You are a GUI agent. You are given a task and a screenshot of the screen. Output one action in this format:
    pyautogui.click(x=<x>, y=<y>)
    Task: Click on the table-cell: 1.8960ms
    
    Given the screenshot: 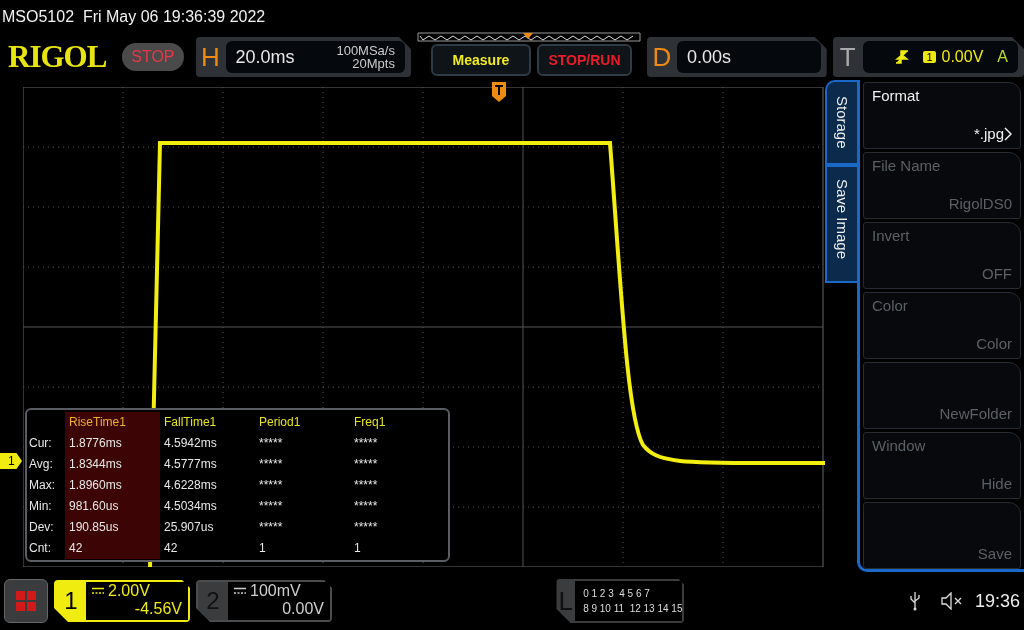 What is the action you would take?
    pyautogui.click(x=112, y=485)
    